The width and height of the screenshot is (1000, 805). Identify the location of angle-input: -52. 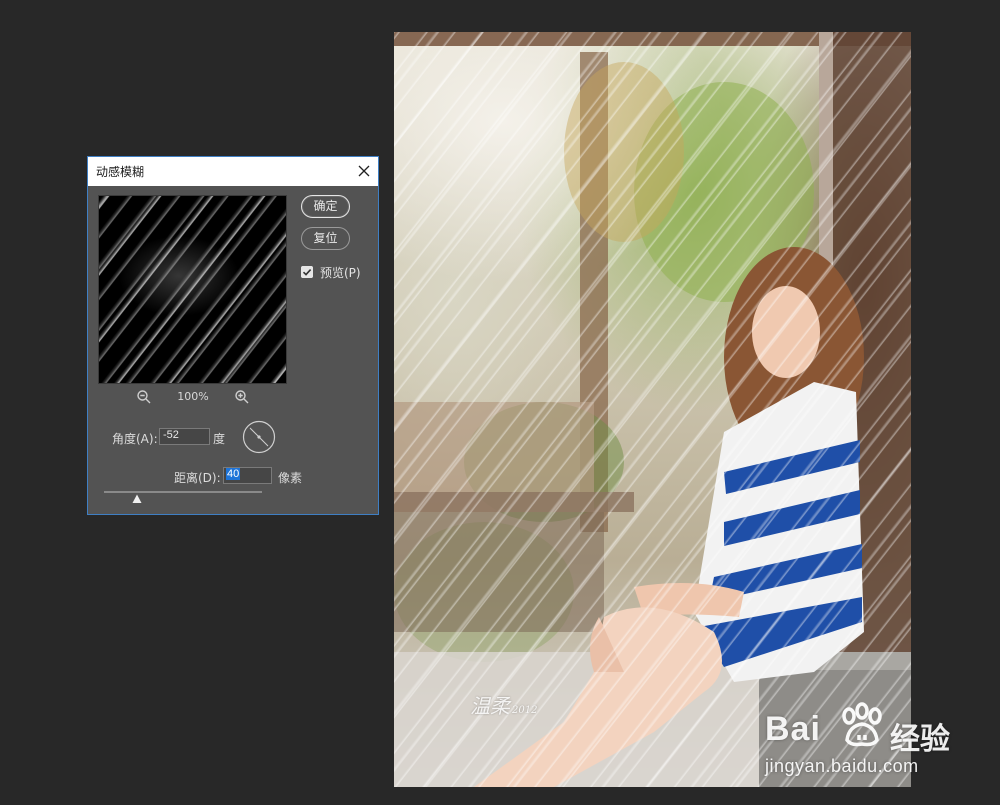
(184, 436).